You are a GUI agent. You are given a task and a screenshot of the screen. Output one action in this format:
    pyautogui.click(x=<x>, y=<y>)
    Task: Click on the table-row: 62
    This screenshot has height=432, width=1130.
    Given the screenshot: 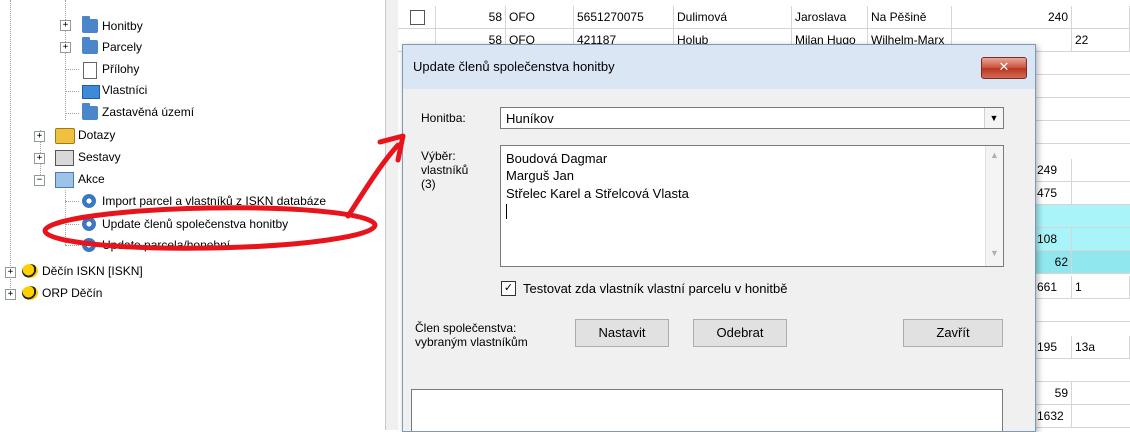 What is the action you would take?
    pyautogui.click(x=1082, y=262)
    